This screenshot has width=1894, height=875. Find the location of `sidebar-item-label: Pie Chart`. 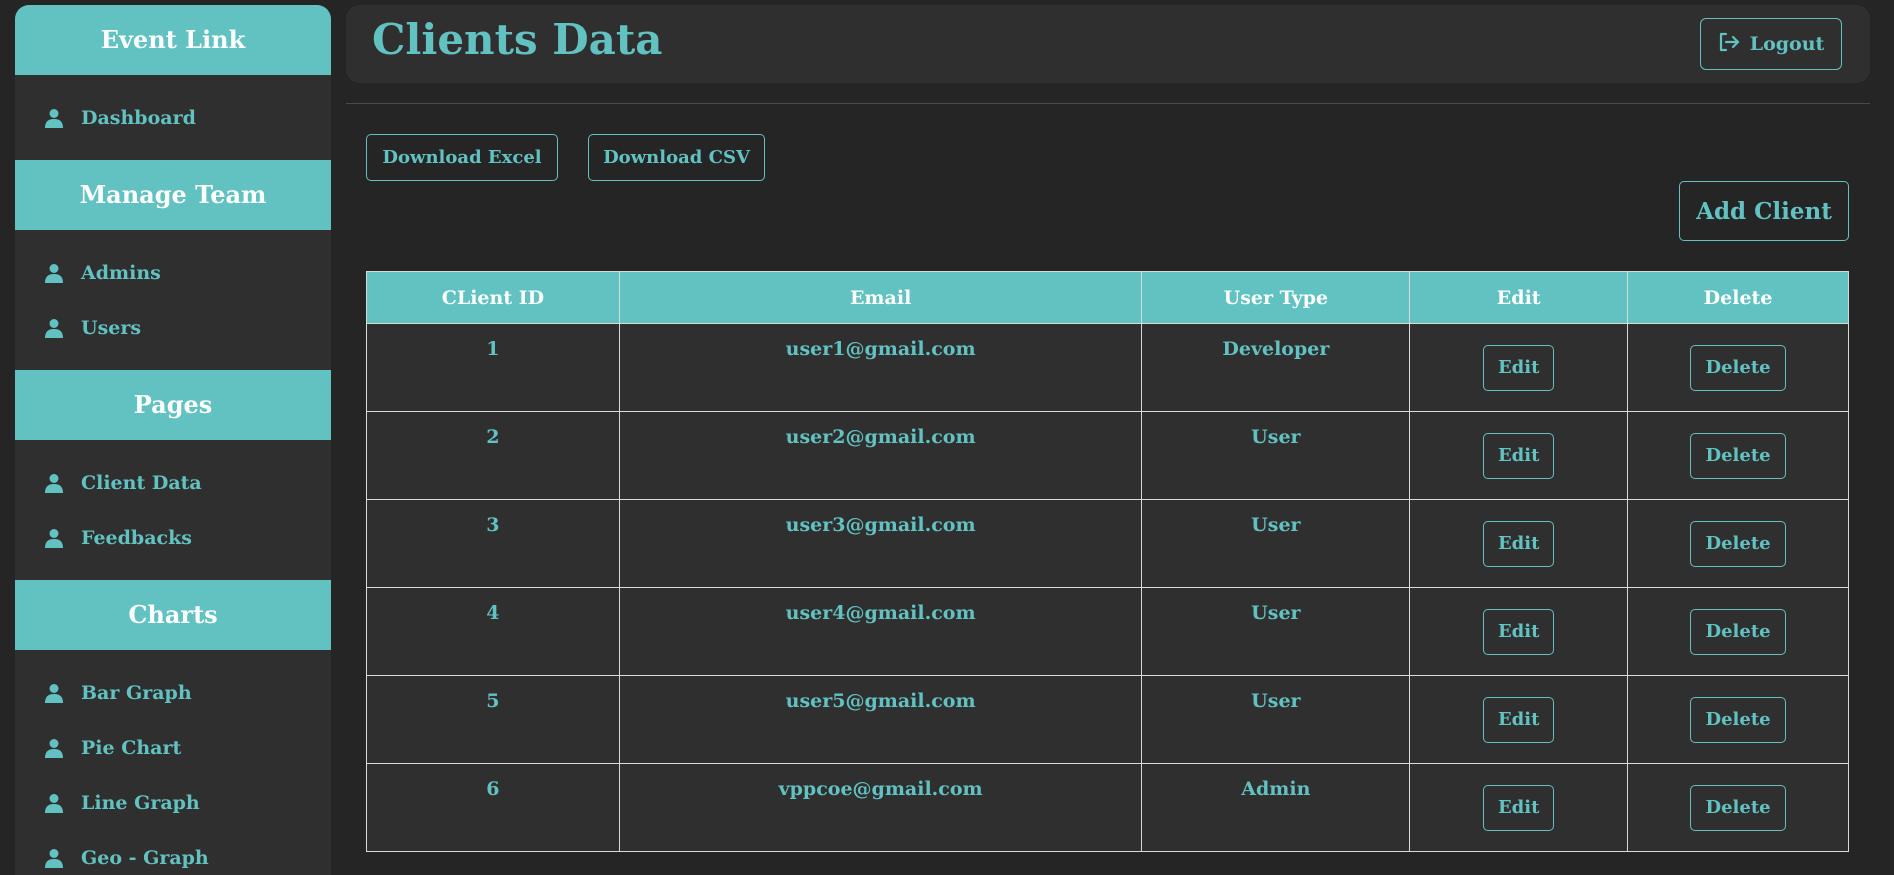

sidebar-item-label: Pie Chart is located at coordinates (131, 747).